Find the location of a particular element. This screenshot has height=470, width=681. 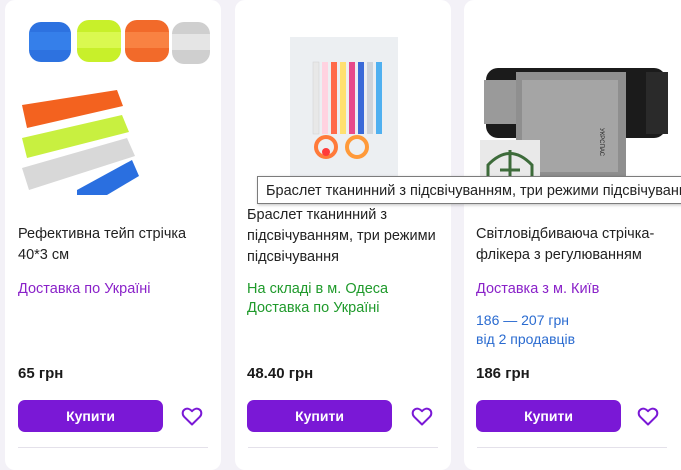

product-title: Рефективна тейп стрічка 40*3 см is located at coordinates (118, 245).